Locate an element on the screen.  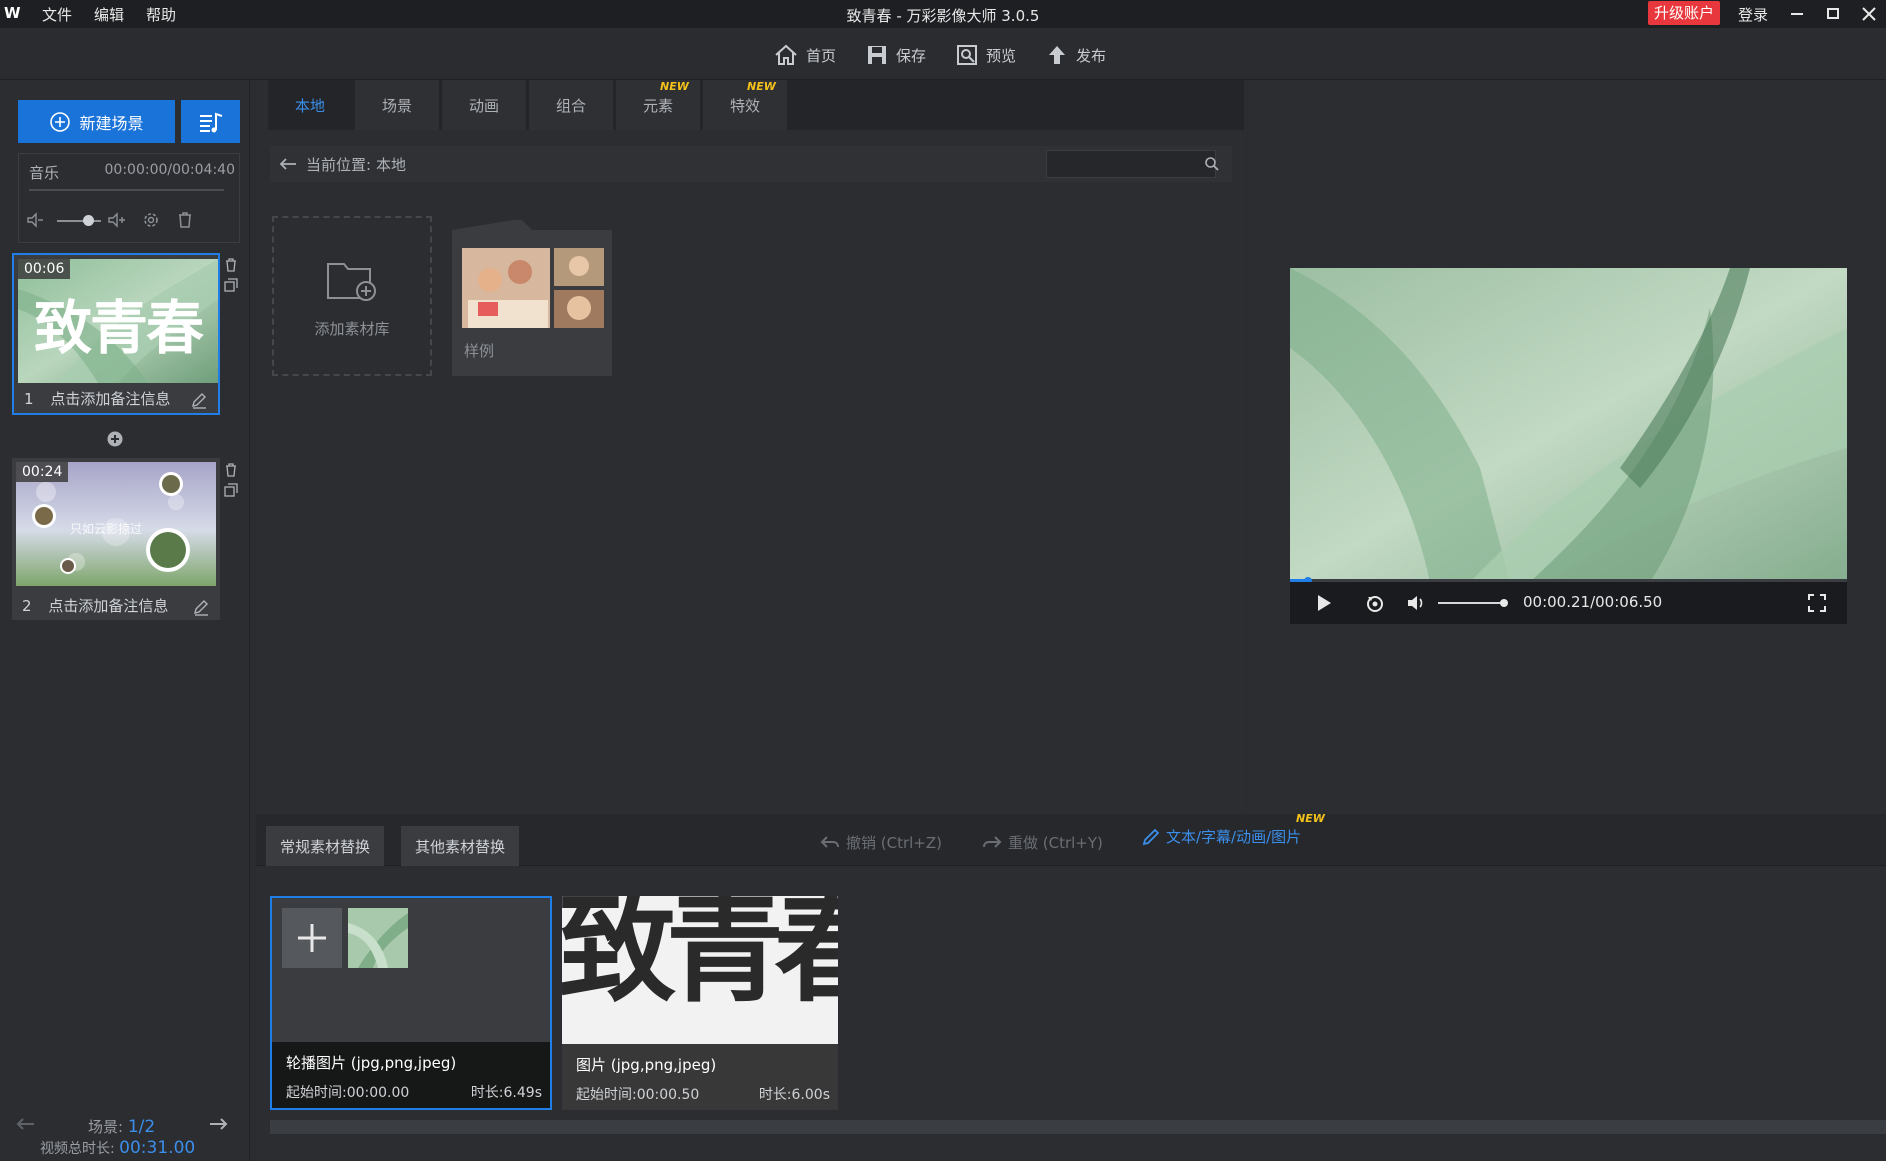
menu-file: 文件 is located at coordinates (57, 14).